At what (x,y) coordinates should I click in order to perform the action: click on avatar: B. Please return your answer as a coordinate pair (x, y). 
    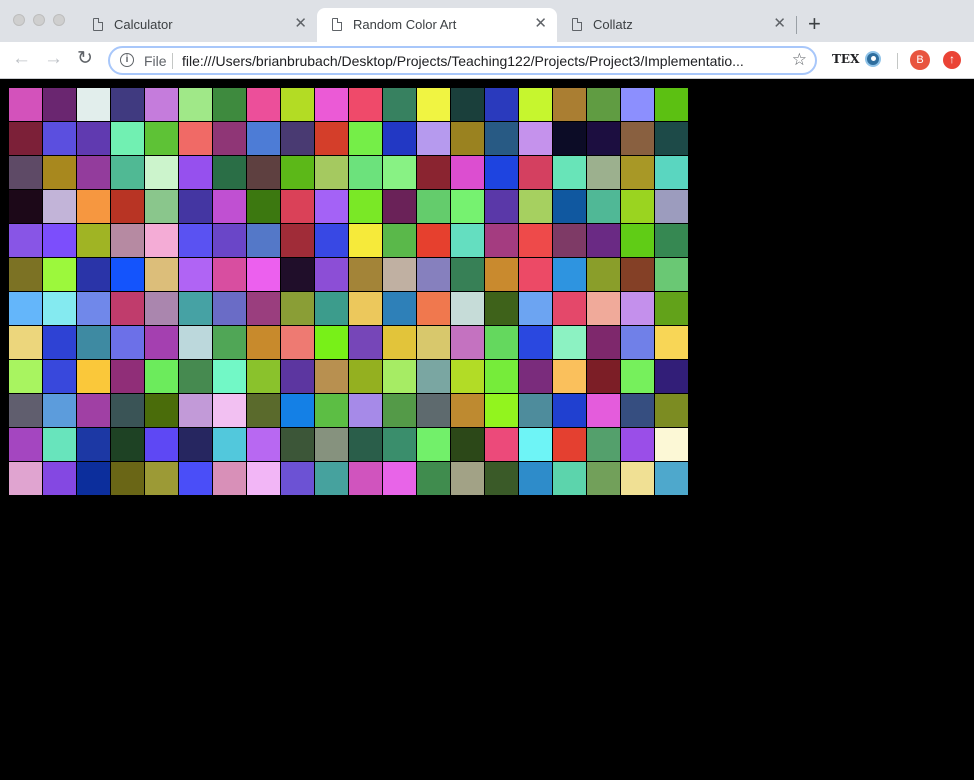
    Looking at the image, I should click on (920, 60).